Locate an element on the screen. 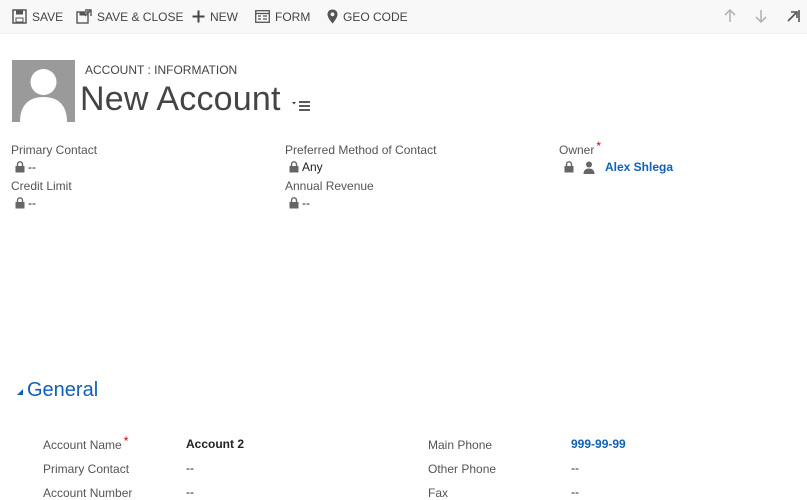 This screenshot has width=807, height=500. primary-contact-field: -- is located at coordinates (190, 468).